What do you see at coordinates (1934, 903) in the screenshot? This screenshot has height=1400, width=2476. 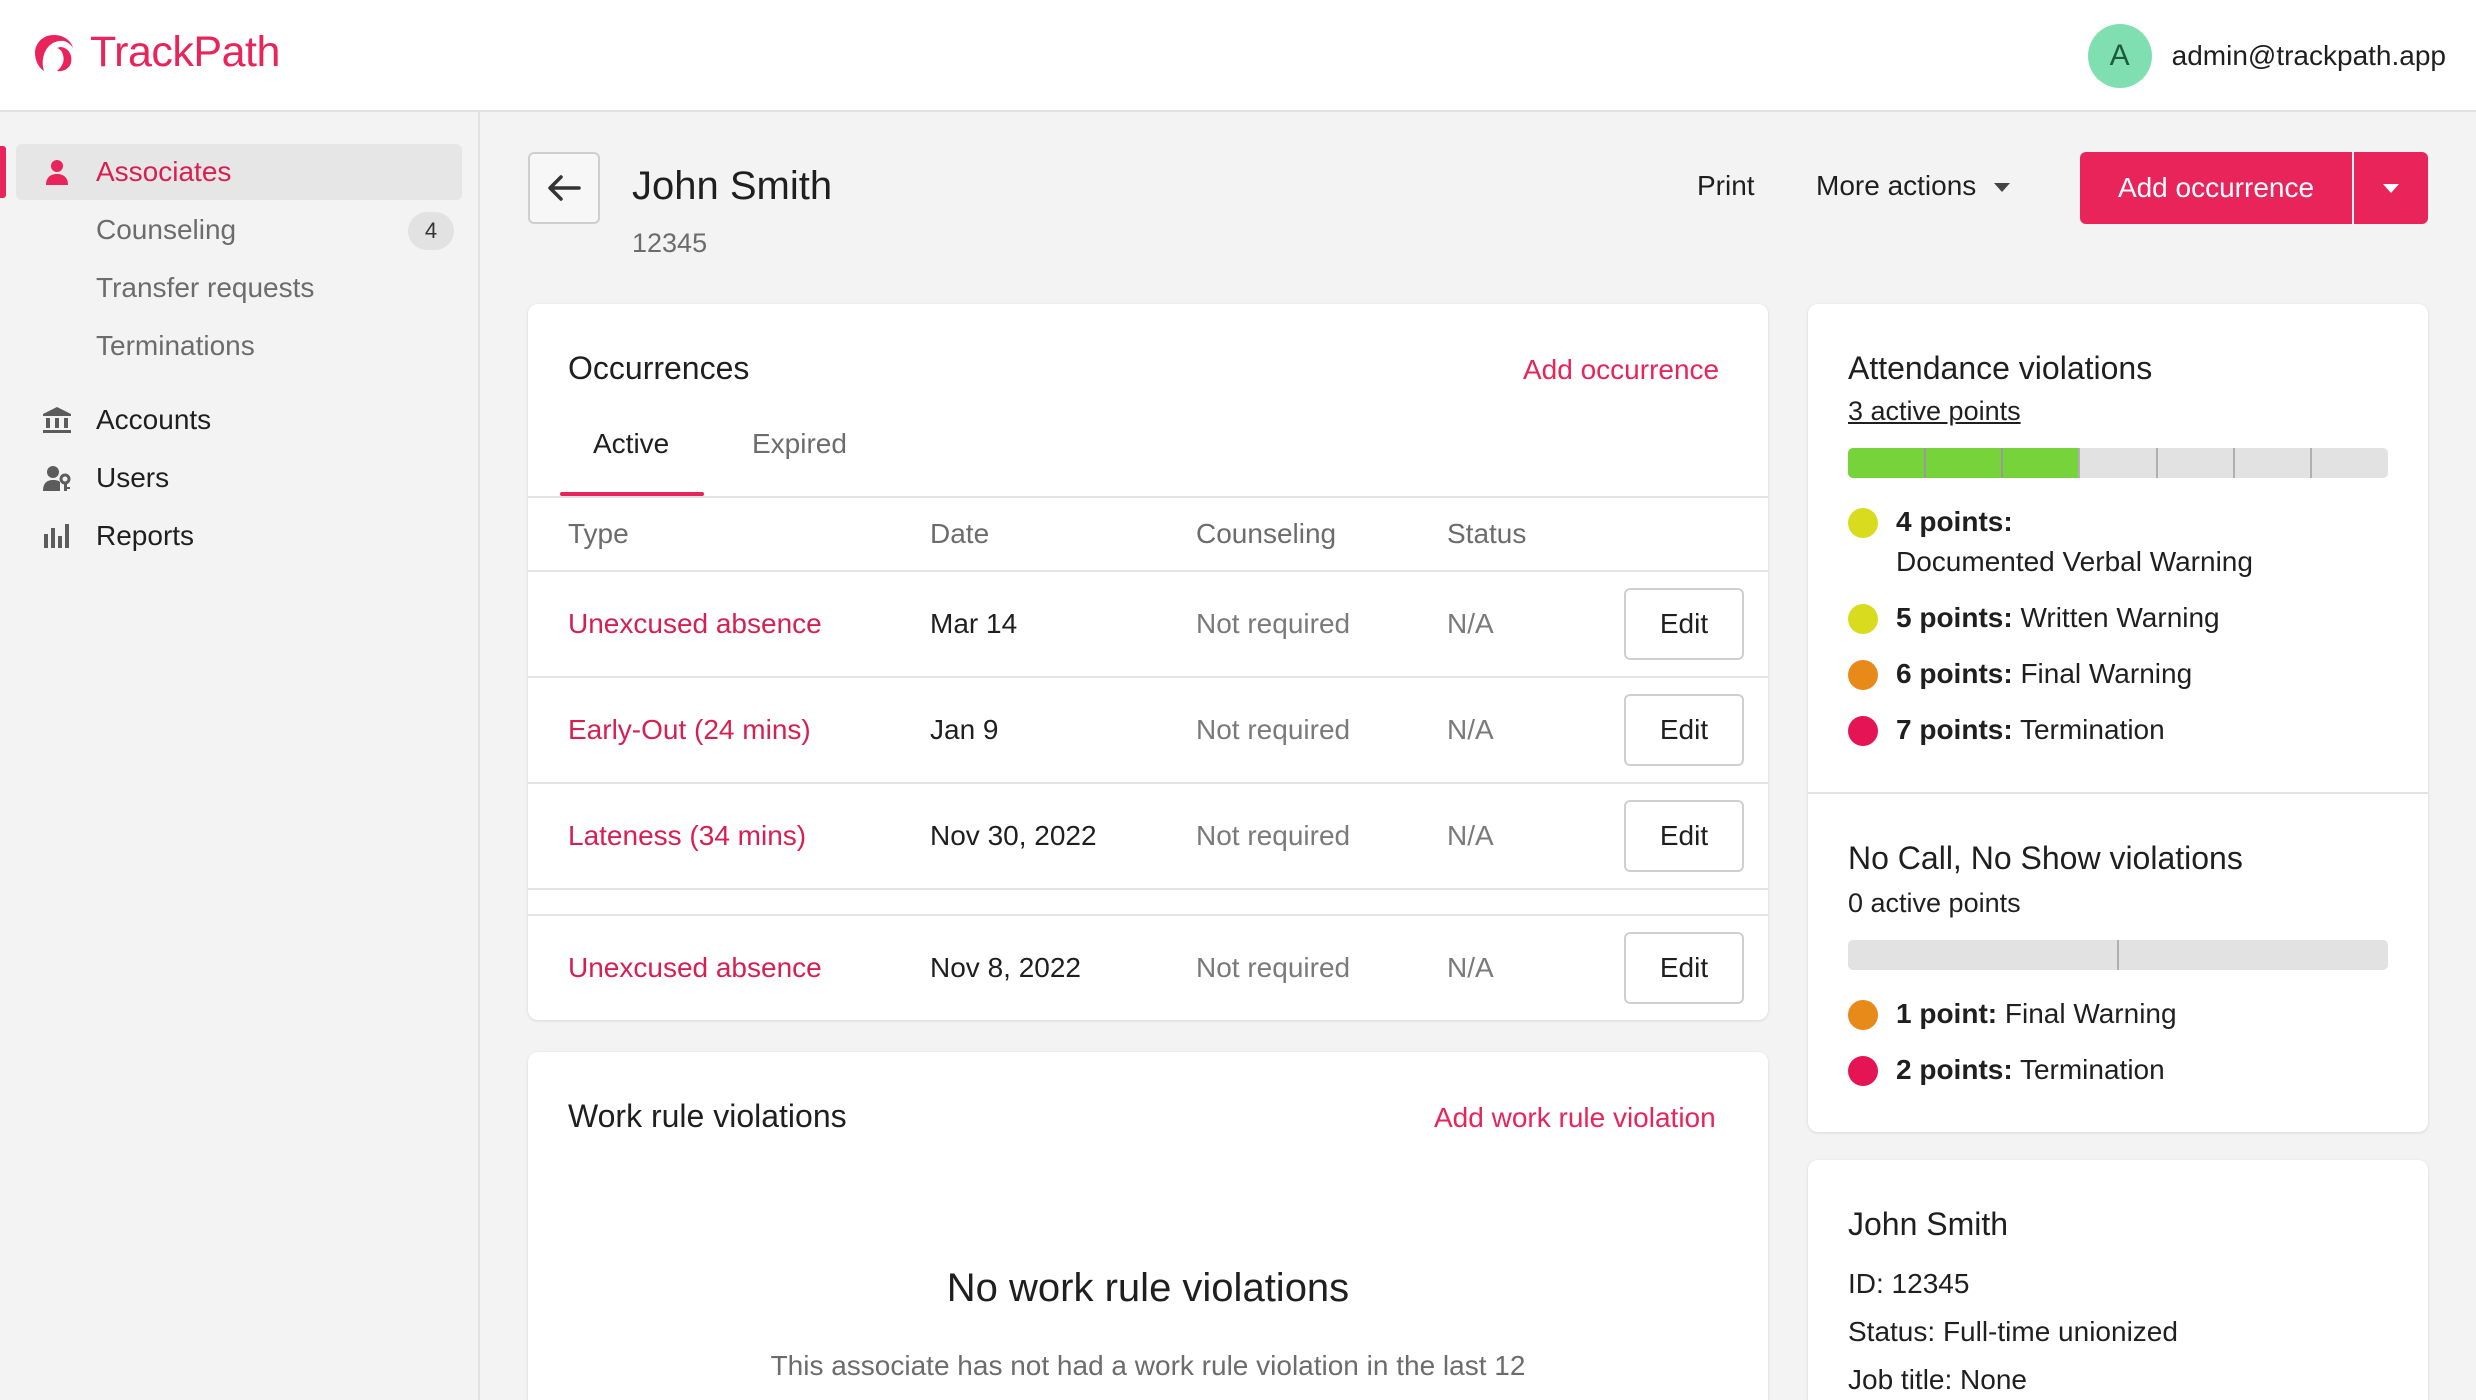 I see `no-call-points-label: 0 active points` at bounding box center [1934, 903].